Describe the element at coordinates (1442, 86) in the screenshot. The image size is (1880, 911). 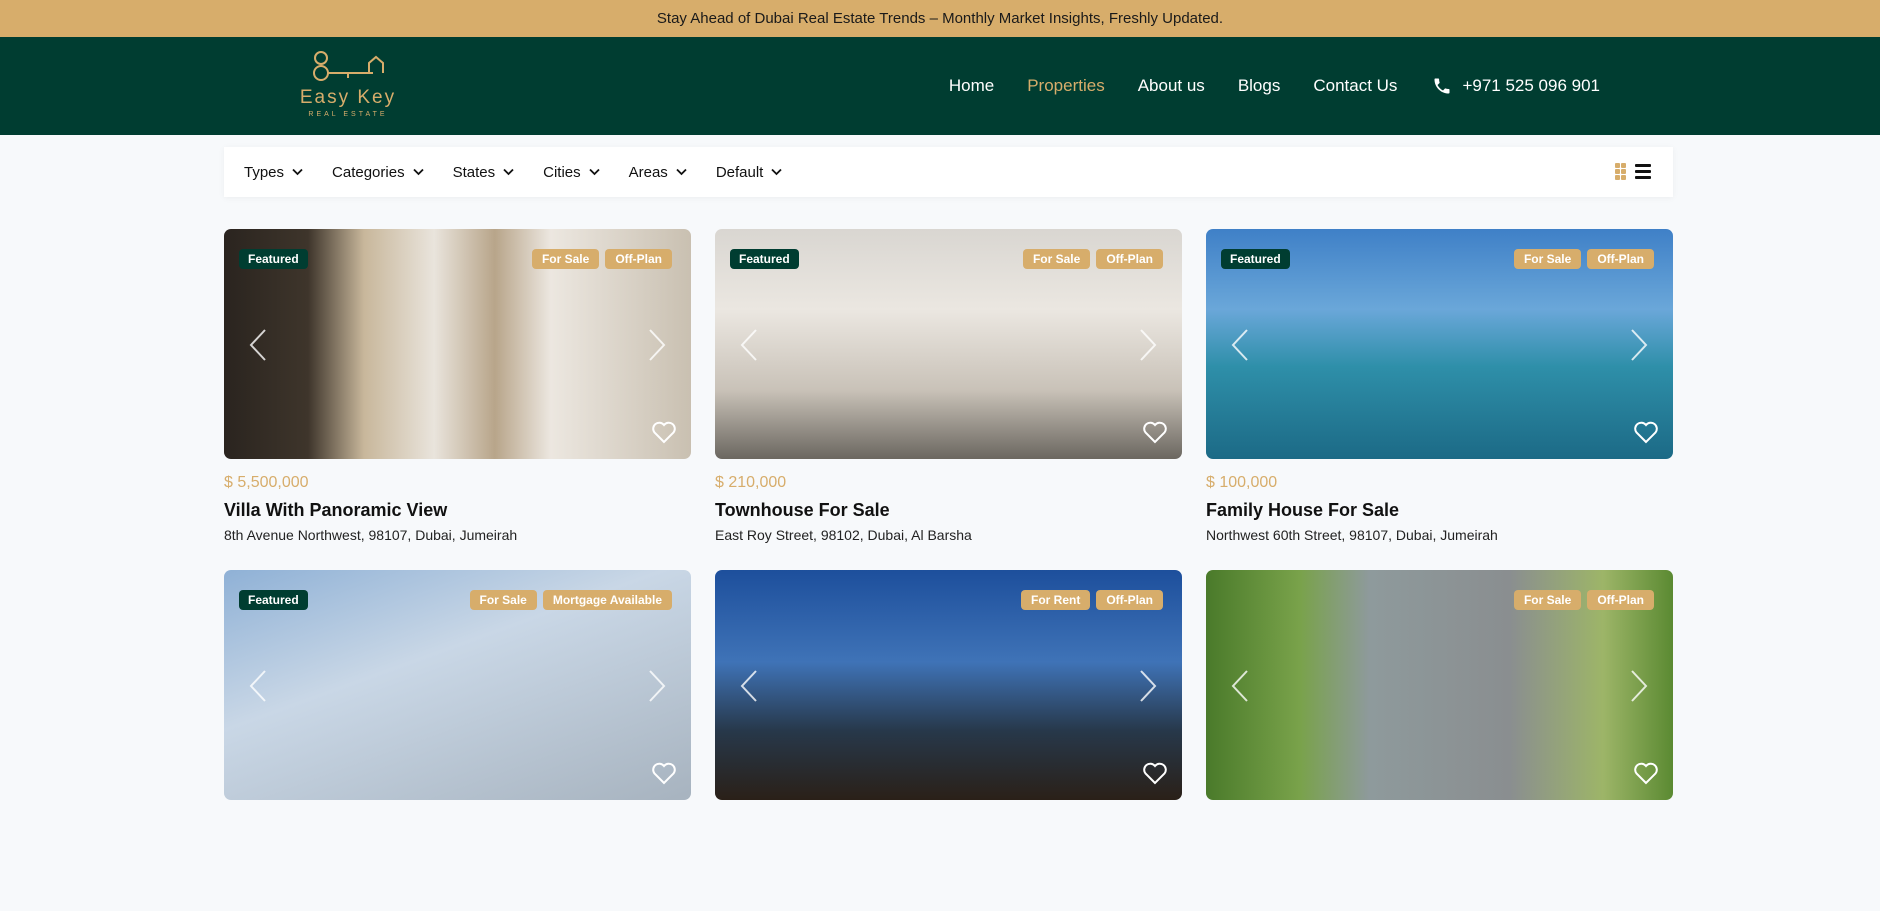
I see `phone-icon` at that location.